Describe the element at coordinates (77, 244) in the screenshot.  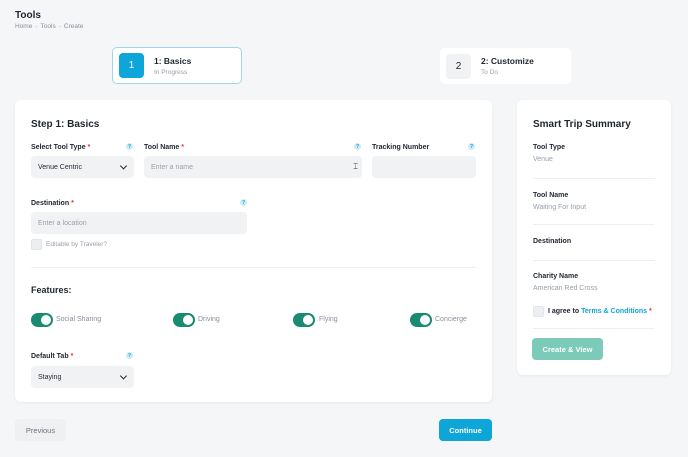
I see `editable-by-traveler-label: Editable by Traveler?` at that location.